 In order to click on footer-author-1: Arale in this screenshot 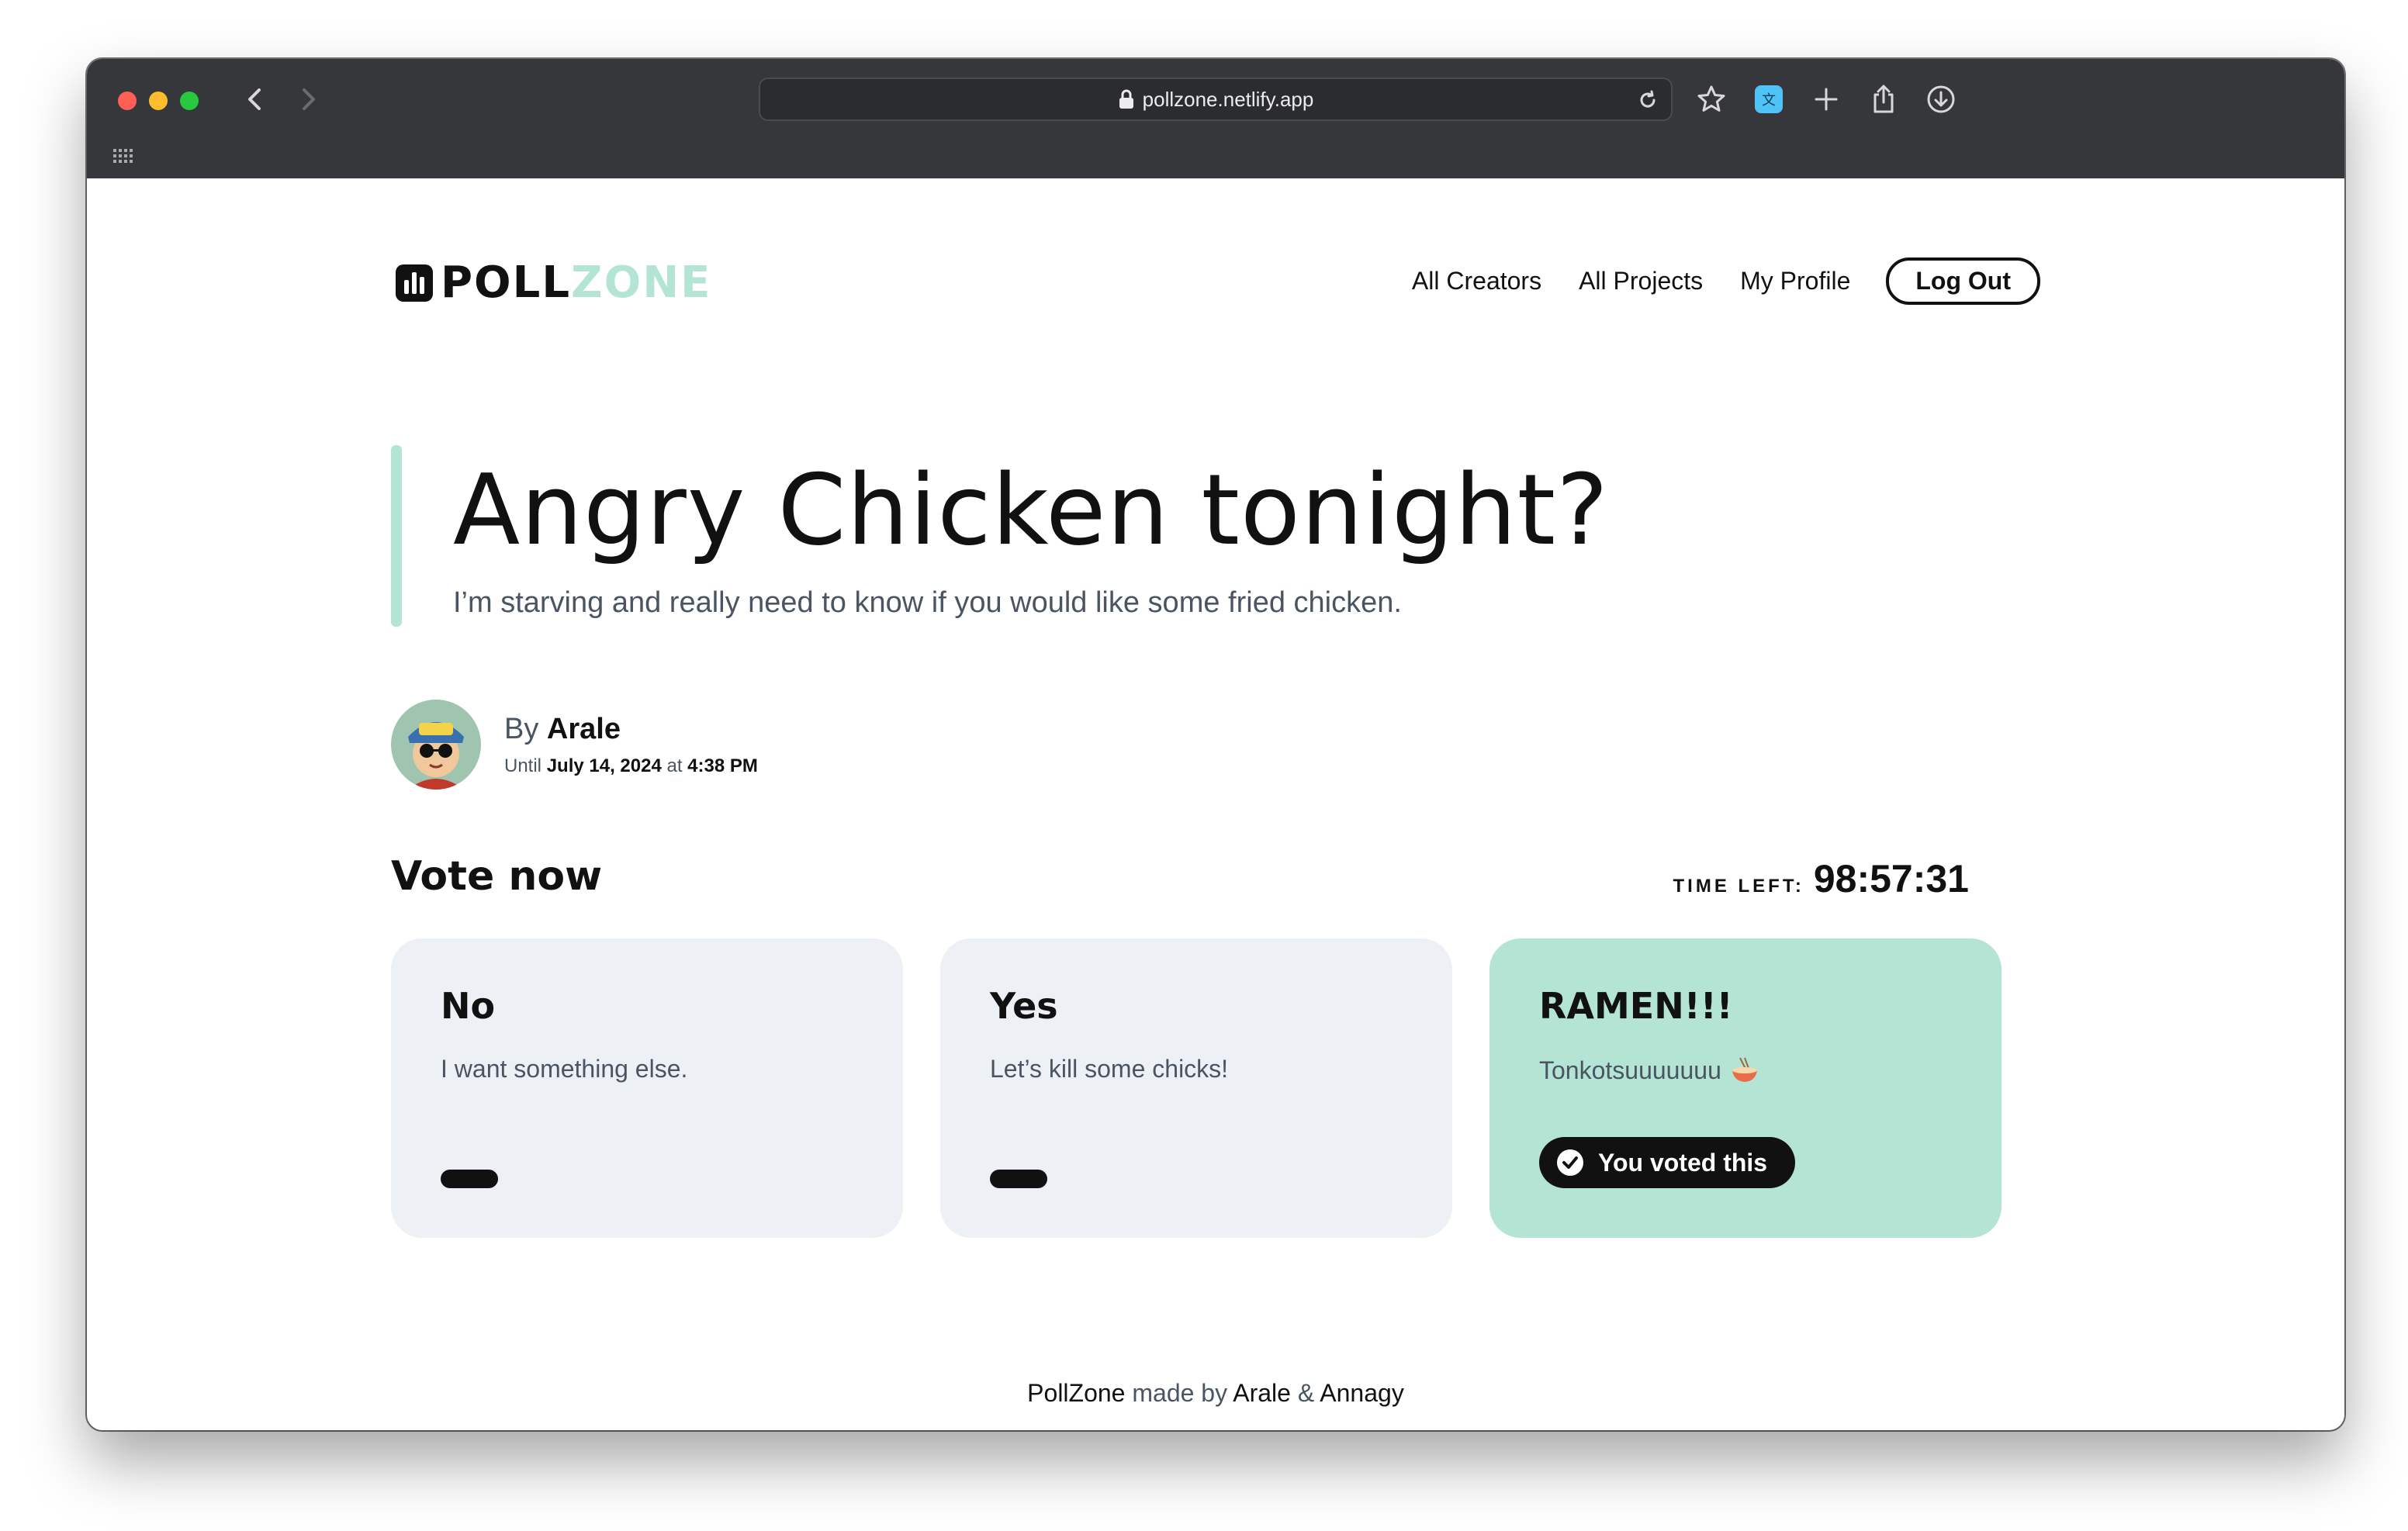, I will do `click(1262, 1393)`.